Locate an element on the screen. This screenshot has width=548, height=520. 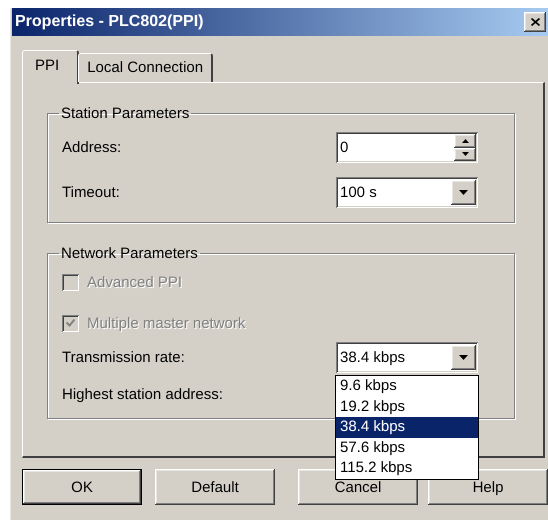
dropdown-option: 57.6 kbps is located at coordinates (407, 448).